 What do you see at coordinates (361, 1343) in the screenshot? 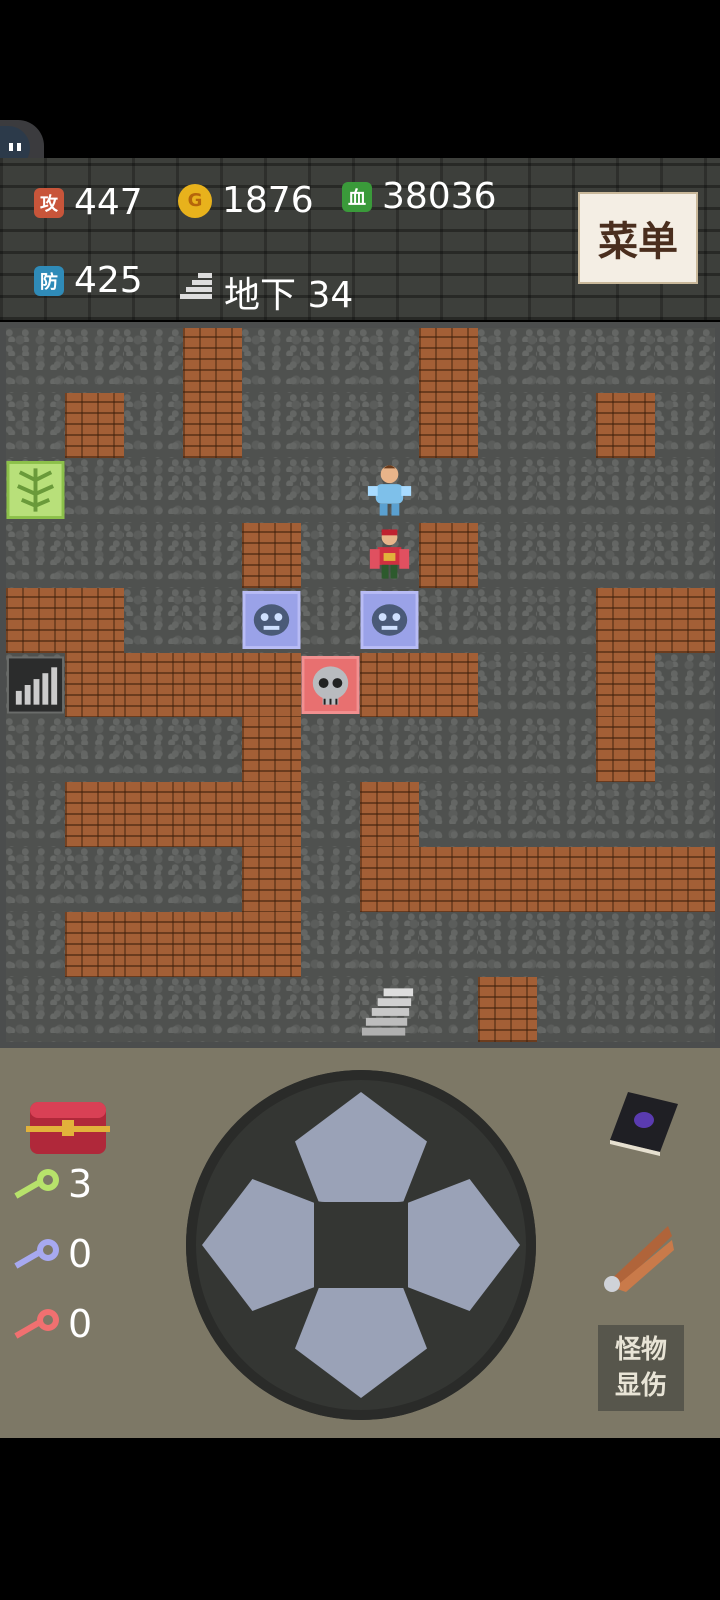
I see `dpad-down-button` at bounding box center [361, 1343].